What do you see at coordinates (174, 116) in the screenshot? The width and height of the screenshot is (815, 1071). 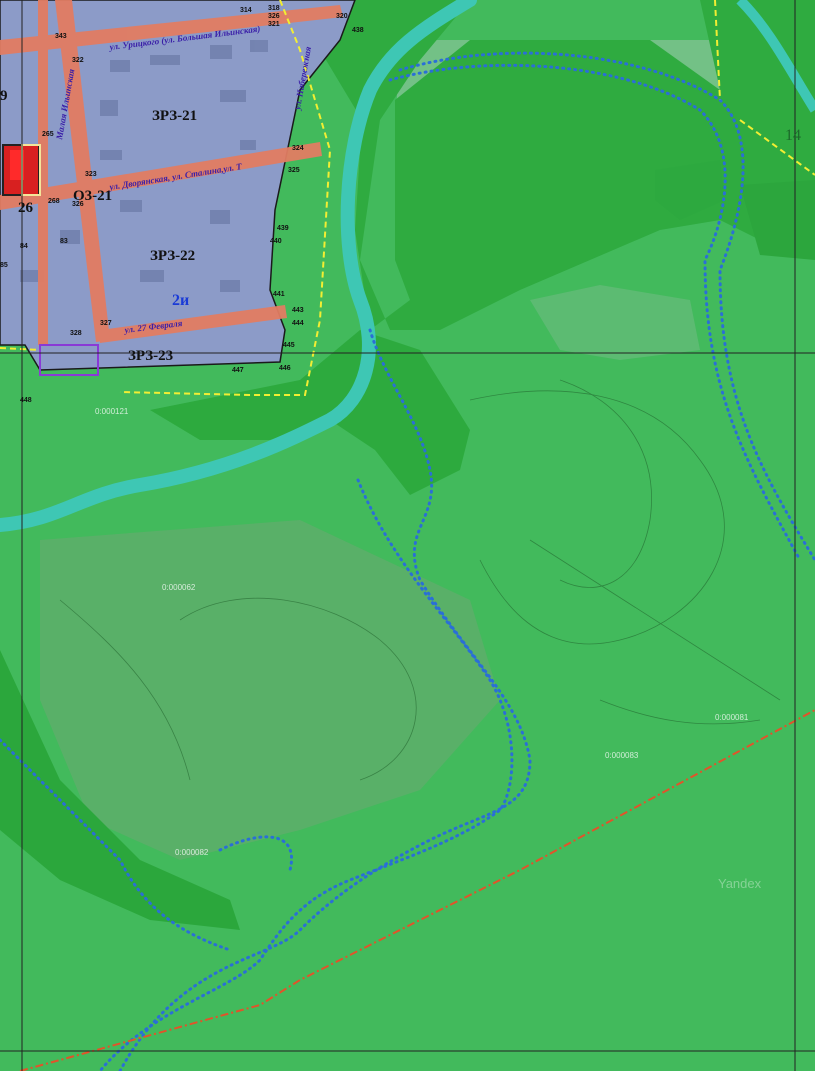 I see `zone-label-zrz21: ЗРЗ-21` at bounding box center [174, 116].